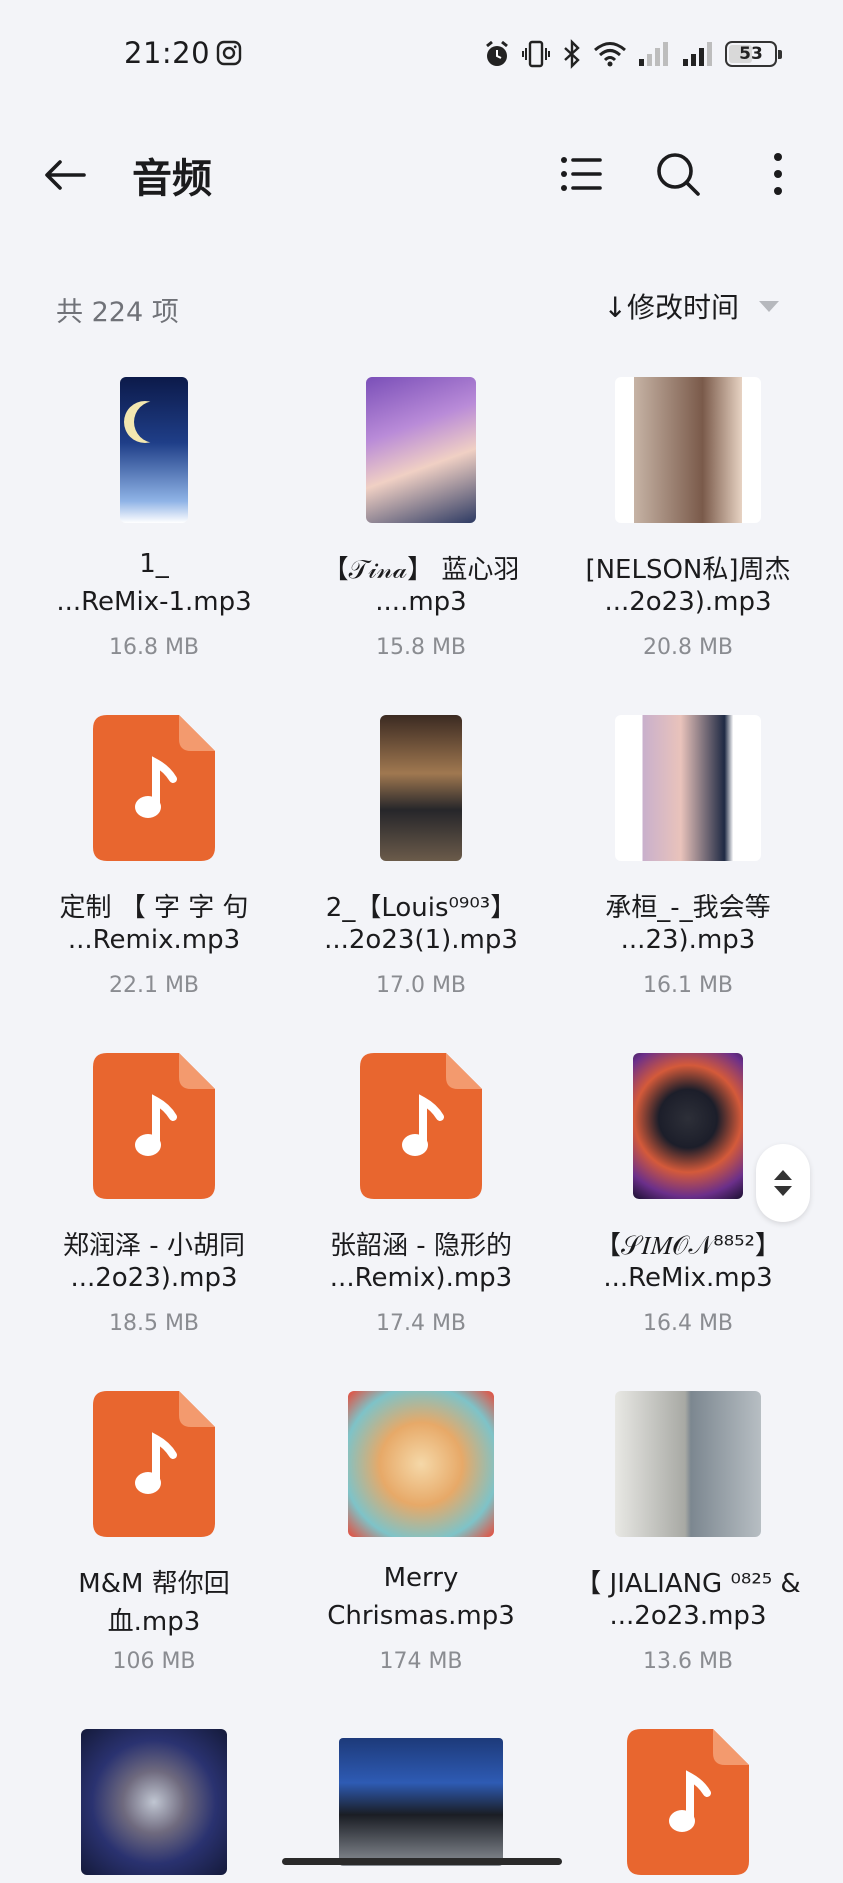 The height and width of the screenshot is (1883, 843). I want to click on file-name-line1: Merry, so click(421, 1578).